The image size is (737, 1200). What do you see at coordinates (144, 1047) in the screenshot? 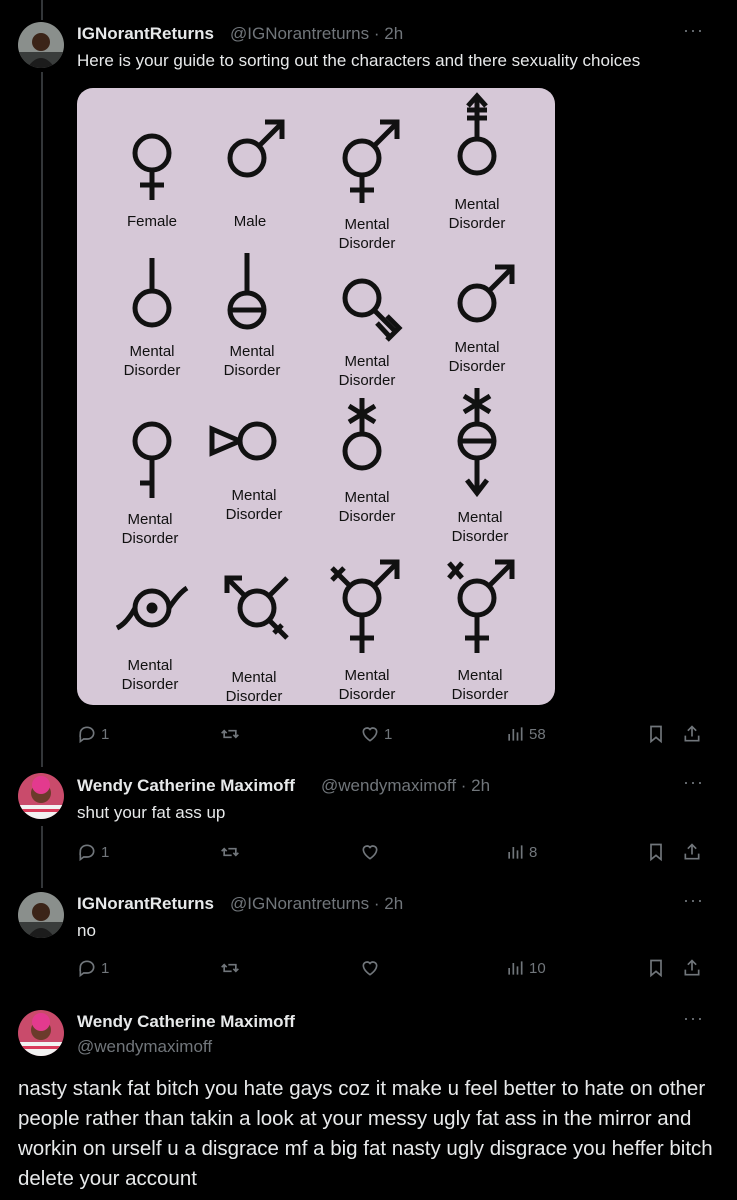
I see `author-handle: @wendymaximoff` at bounding box center [144, 1047].